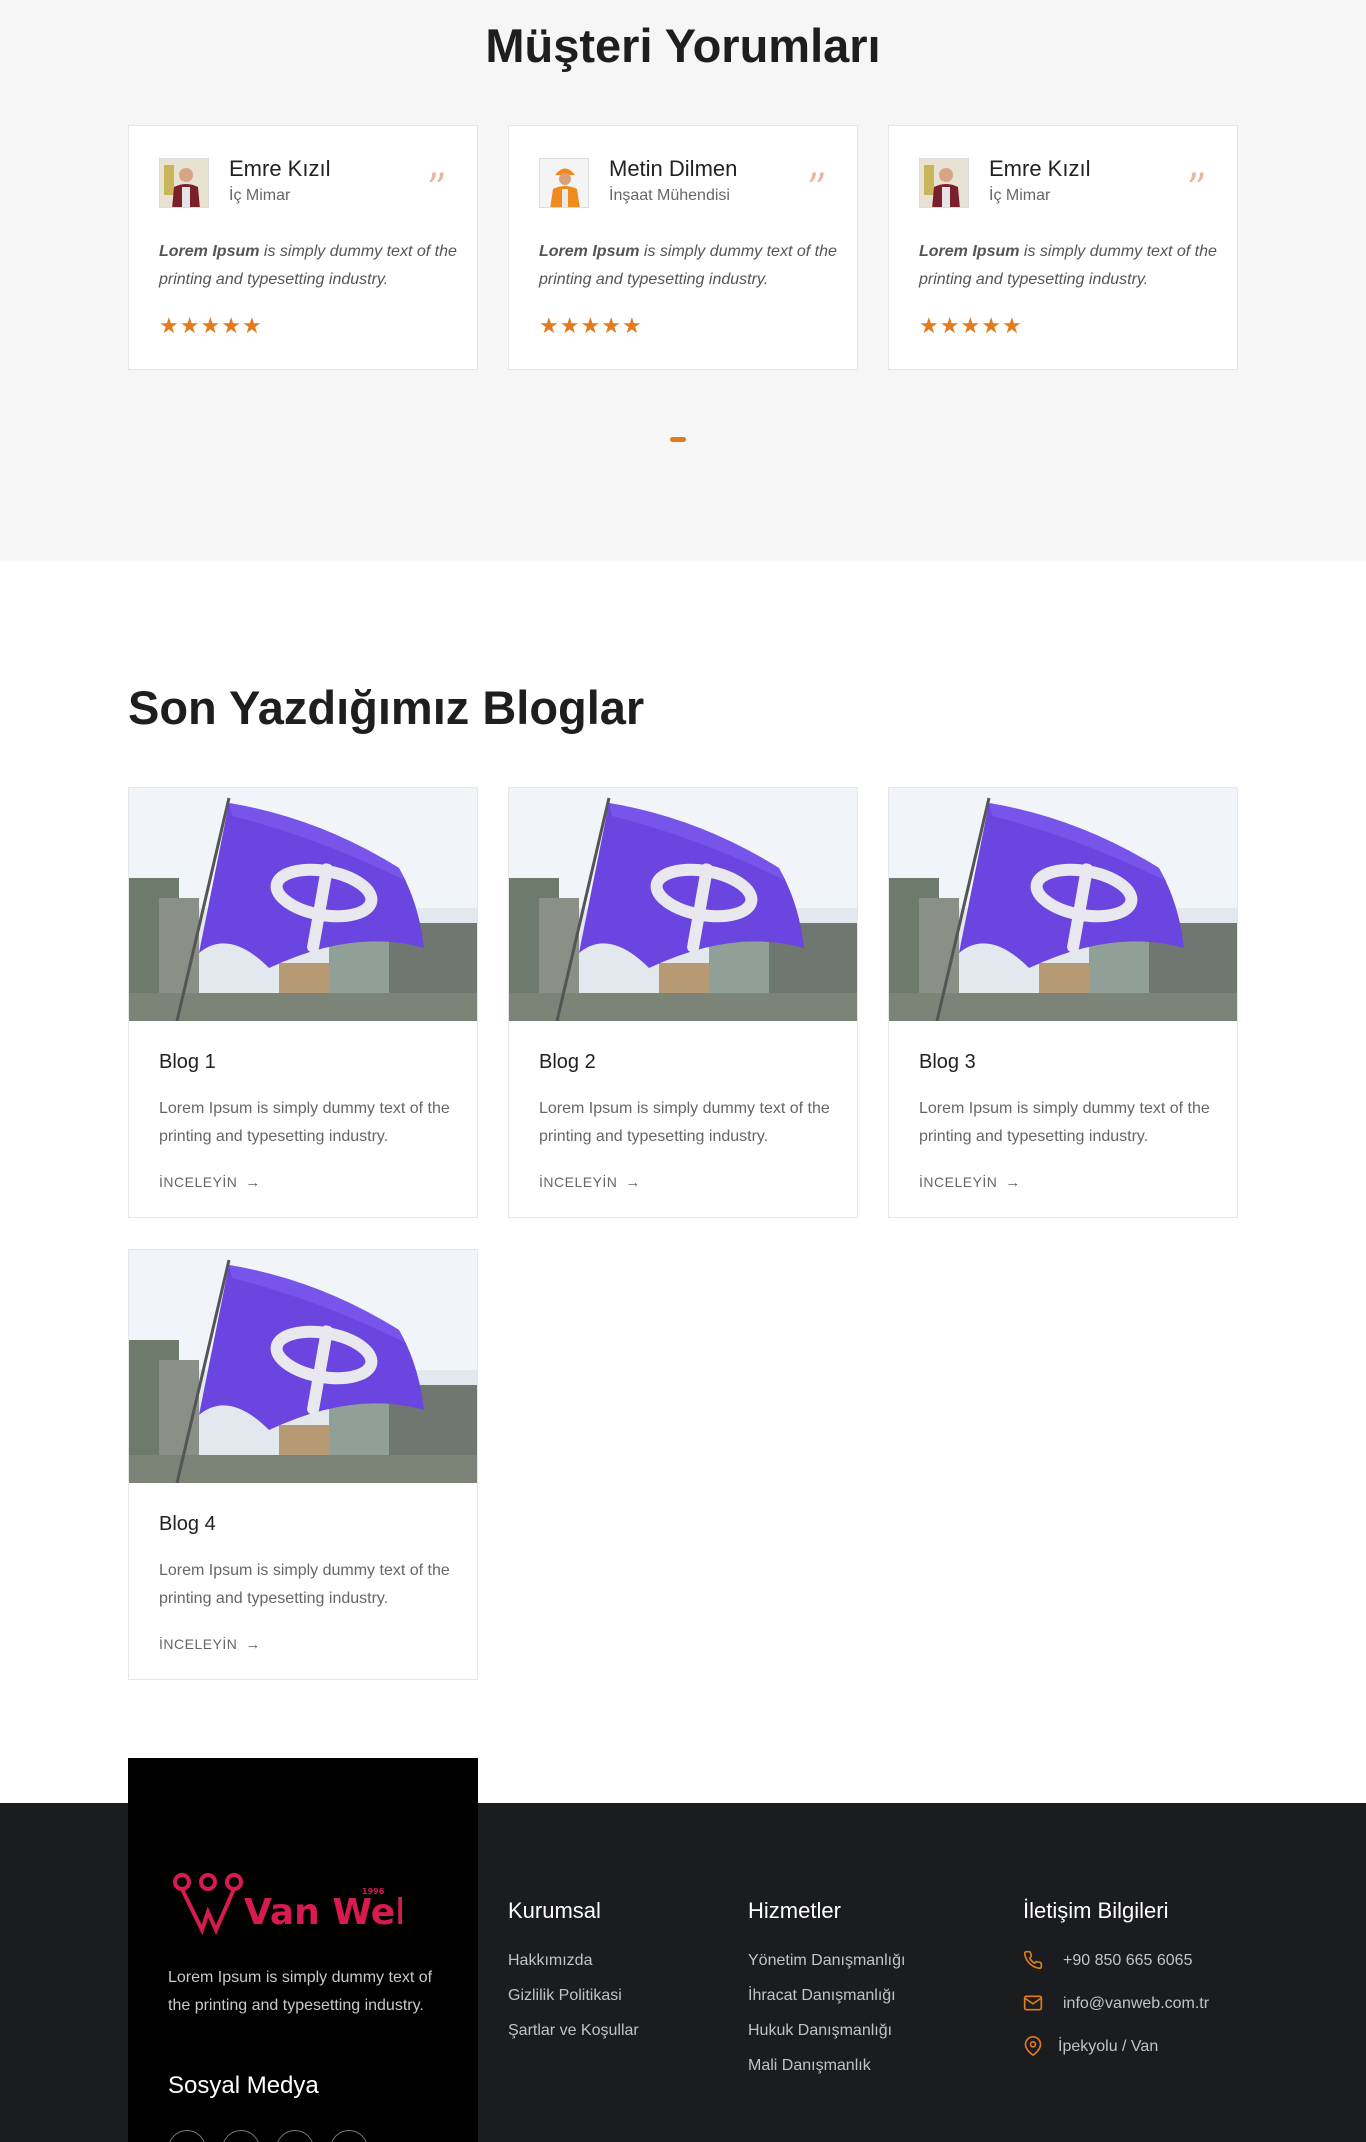 The image size is (1366, 2142). I want to click on svg-text: Van Web, so click(323, 1912).